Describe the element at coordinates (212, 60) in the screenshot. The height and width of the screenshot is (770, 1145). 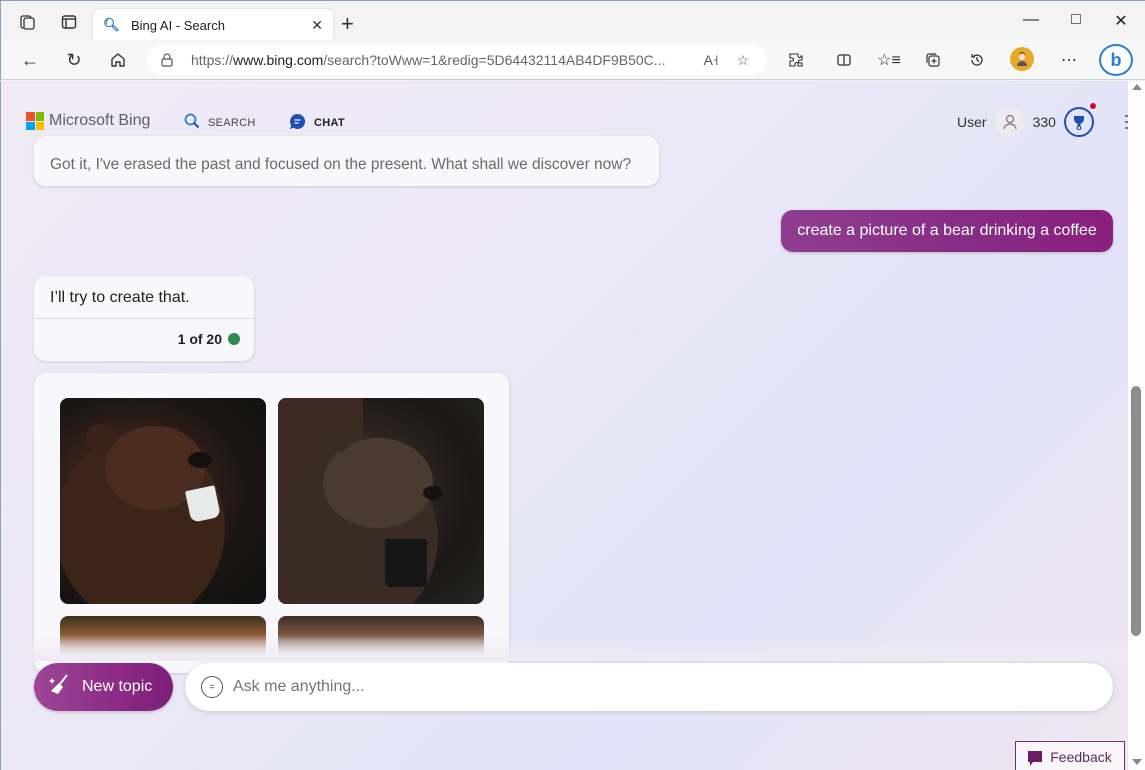
I see `url-prefix: https://` at that location.